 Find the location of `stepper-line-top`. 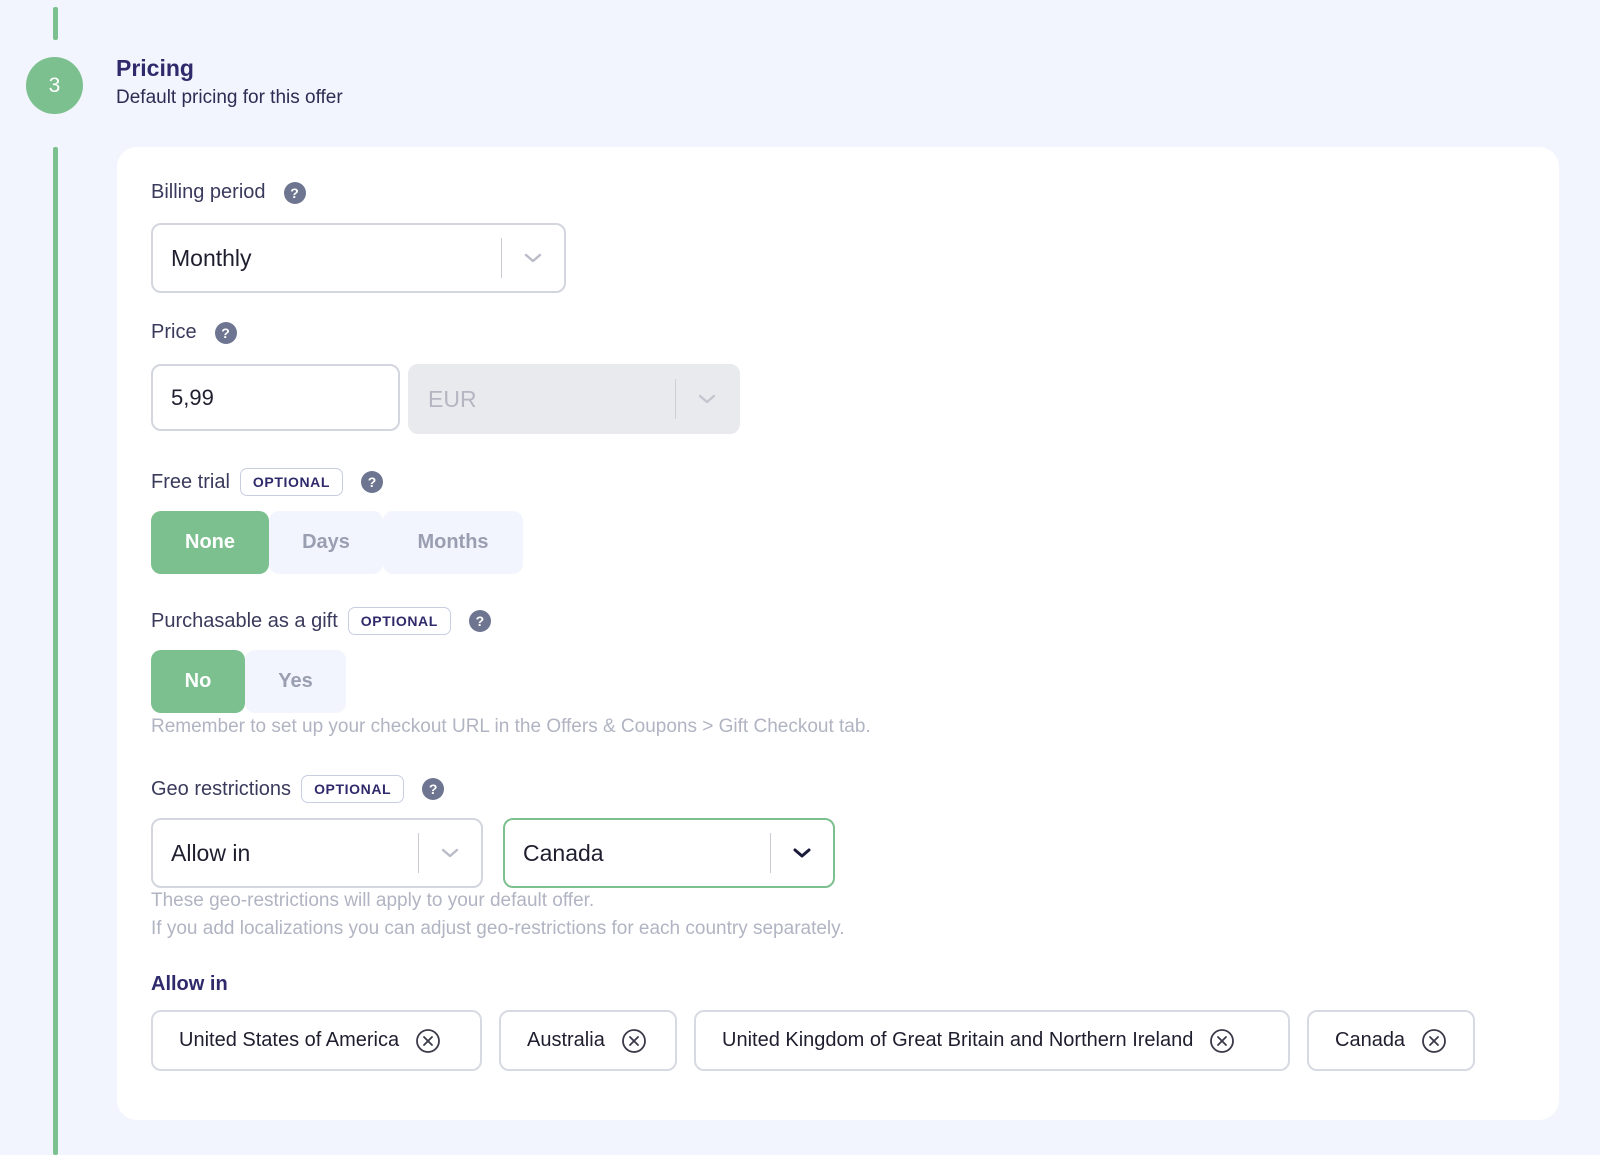

stepper-line-top is located at coordinates (55, 23).